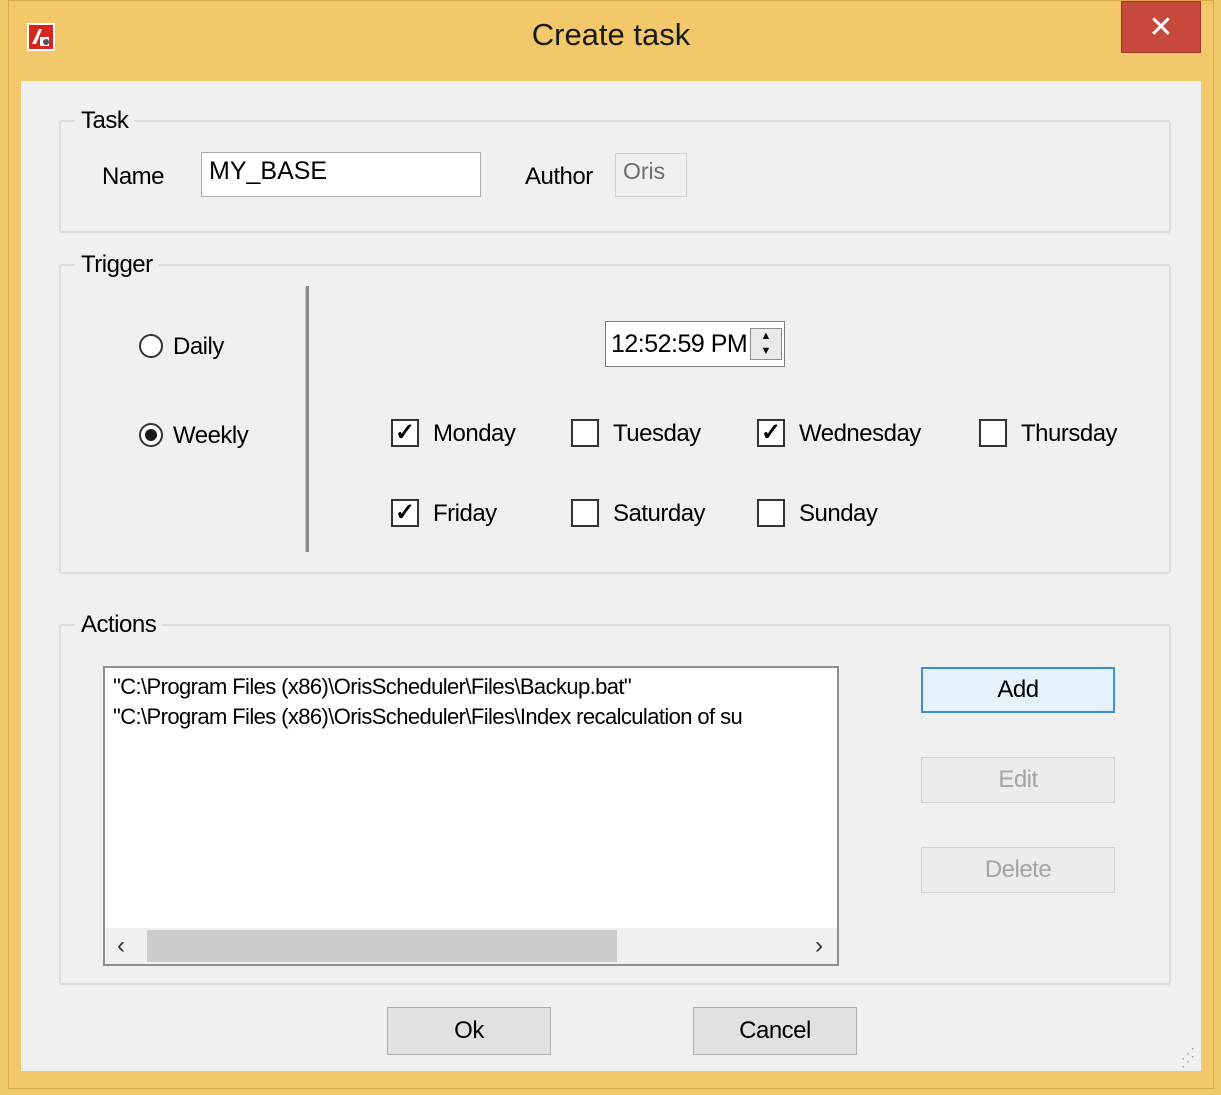 The image size is (1221, 1095). I want to click on tuesday-checkbox, so click(585, 433).